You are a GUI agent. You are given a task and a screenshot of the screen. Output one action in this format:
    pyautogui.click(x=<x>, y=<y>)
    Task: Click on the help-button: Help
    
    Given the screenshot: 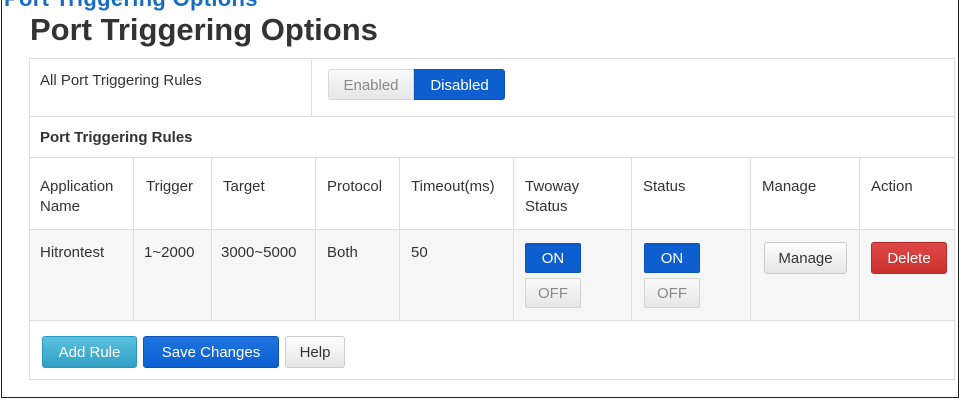 What is the action you would take?
    pyautogui.click(x=315, y=352)
    